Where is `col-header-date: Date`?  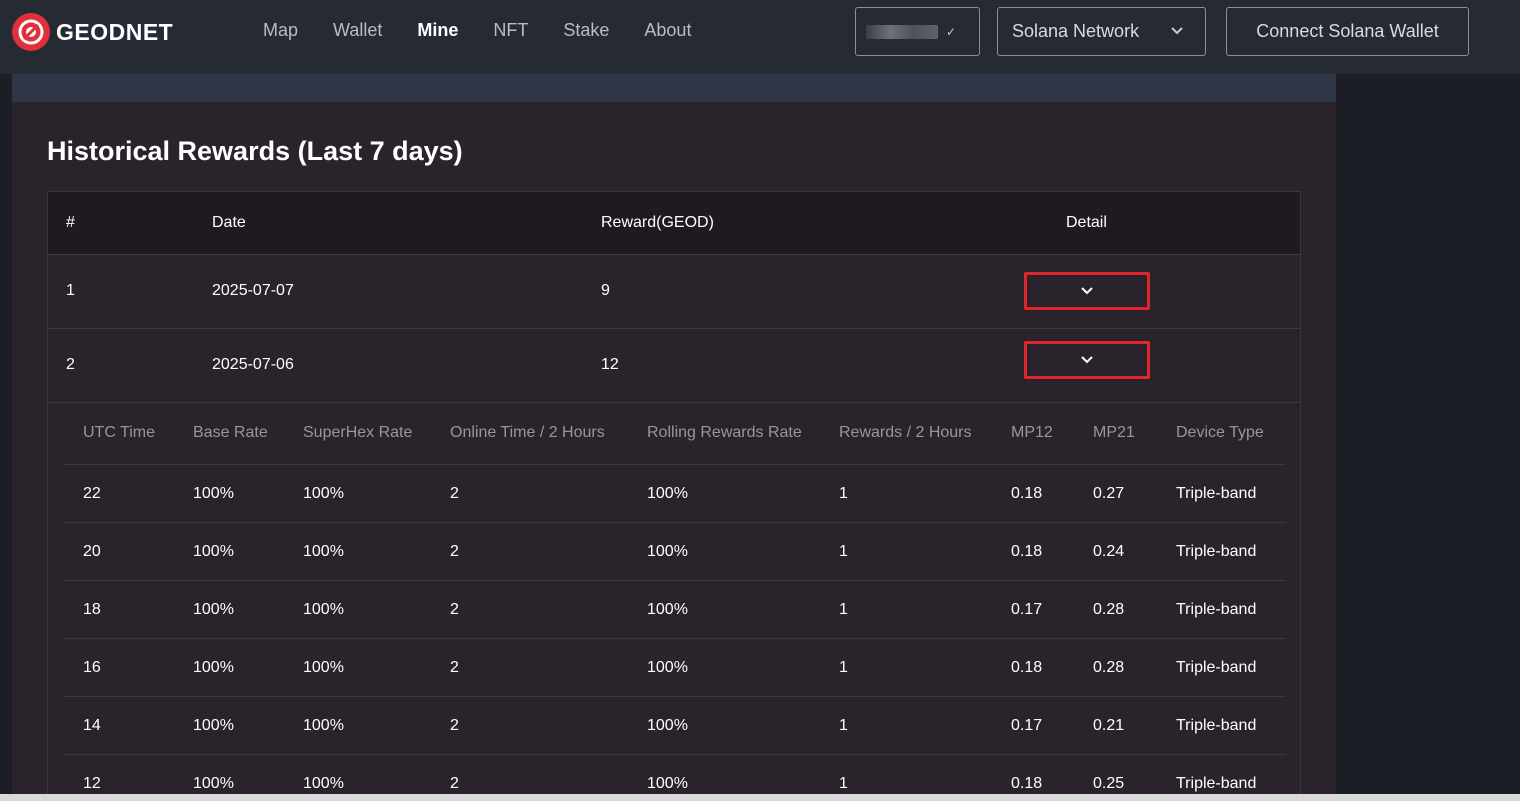 col-header-date: Date is located at coordinates (229, 222).